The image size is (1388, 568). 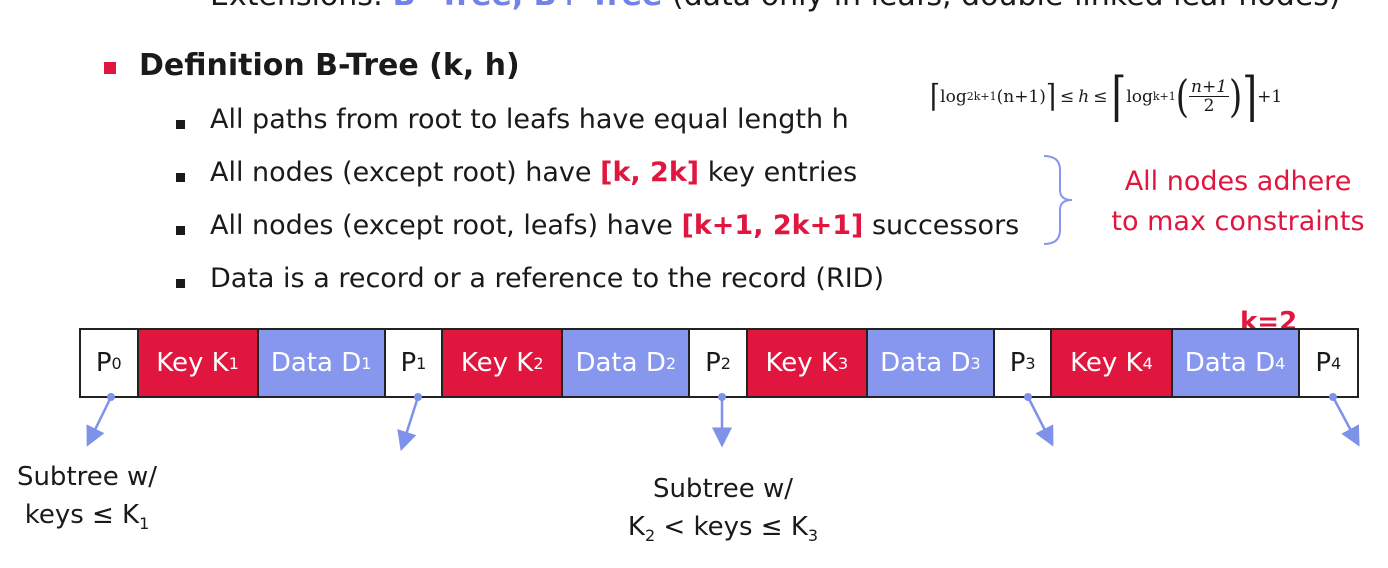 What do you see at coordinates (1344, 420) in the screenshot?
I see `arrow-p4` at bounding box center [1344, 420].